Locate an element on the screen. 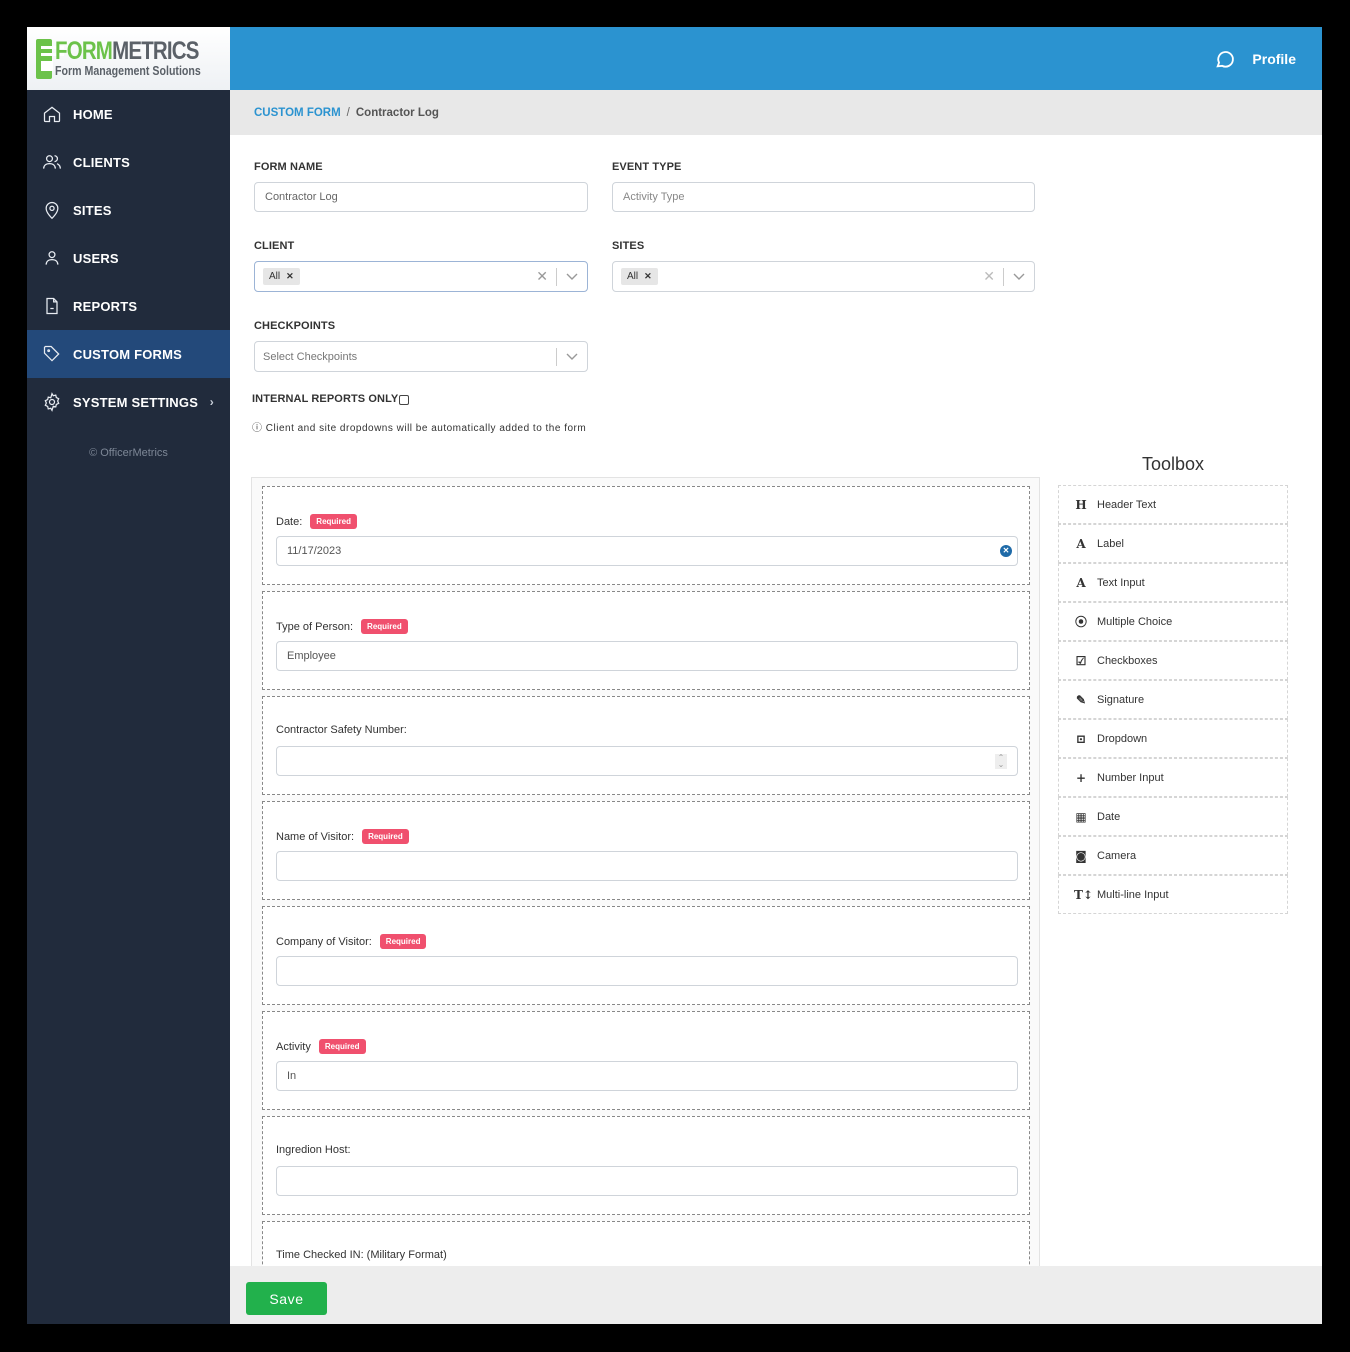 Image resolution: width=1350 pixels, height=1352 pixels. tool-date: ▦ Date is located at coordinates (1173, 816).